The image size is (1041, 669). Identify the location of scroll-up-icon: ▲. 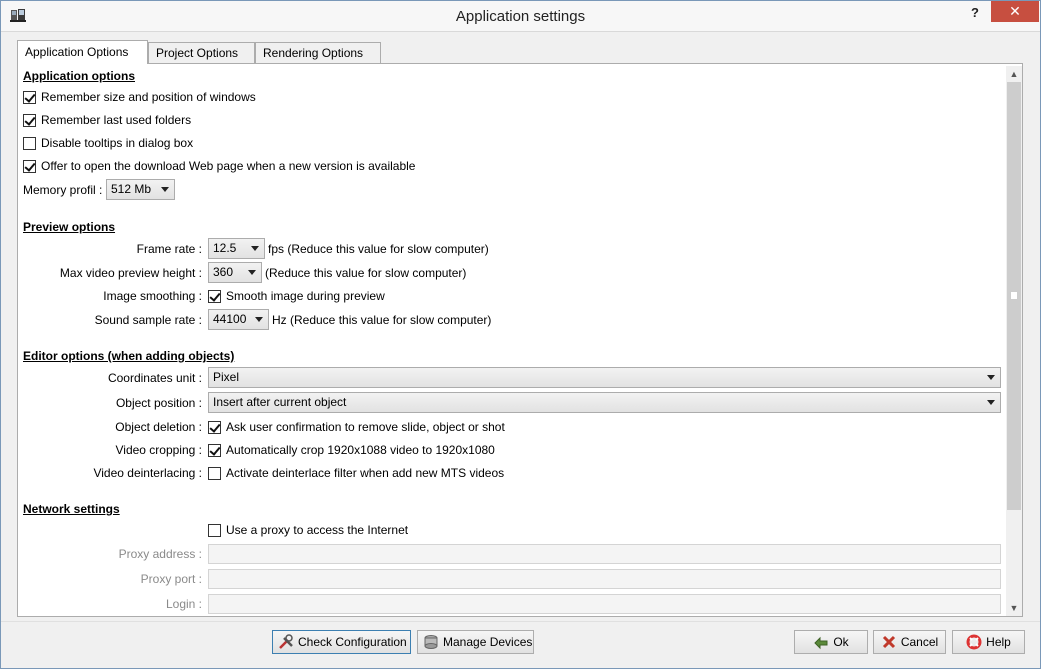
(1014, 74).